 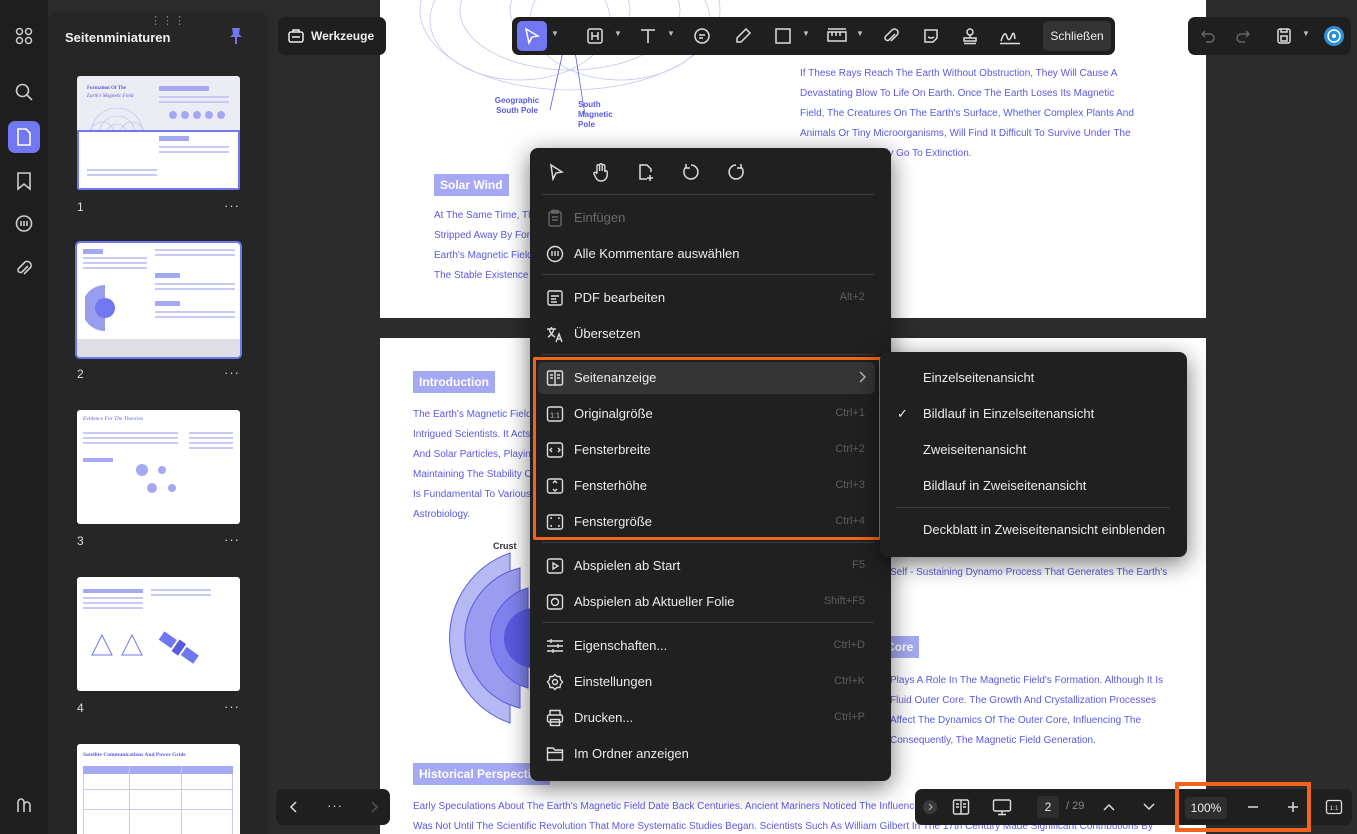 What do you see at coordinates (930, 807) in the screenshot?
I see `collapse-icon` at bounding box center [930, 807].